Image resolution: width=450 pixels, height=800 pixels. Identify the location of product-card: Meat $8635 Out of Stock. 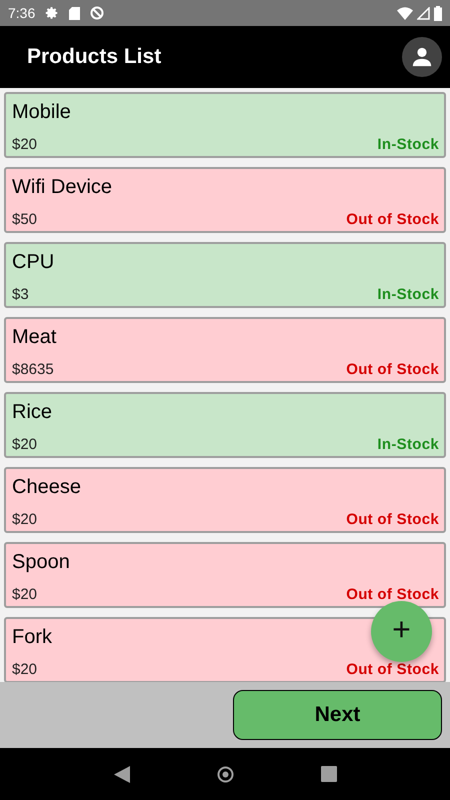
(225, 350).